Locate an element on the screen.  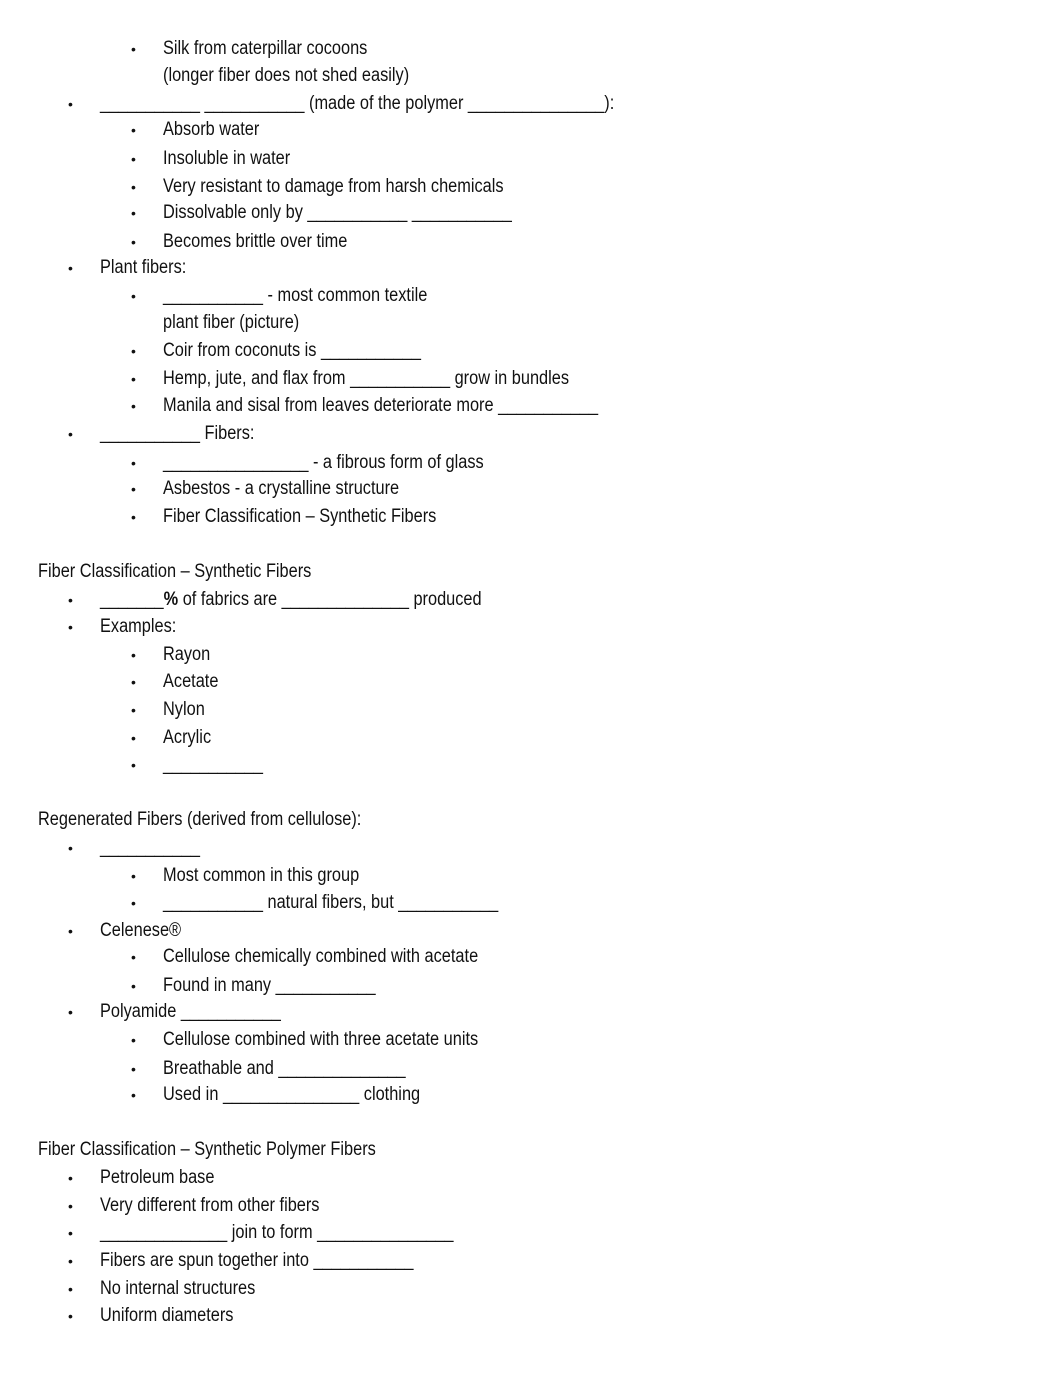
text-segment: Examples: is located at coordinates (138, 626).